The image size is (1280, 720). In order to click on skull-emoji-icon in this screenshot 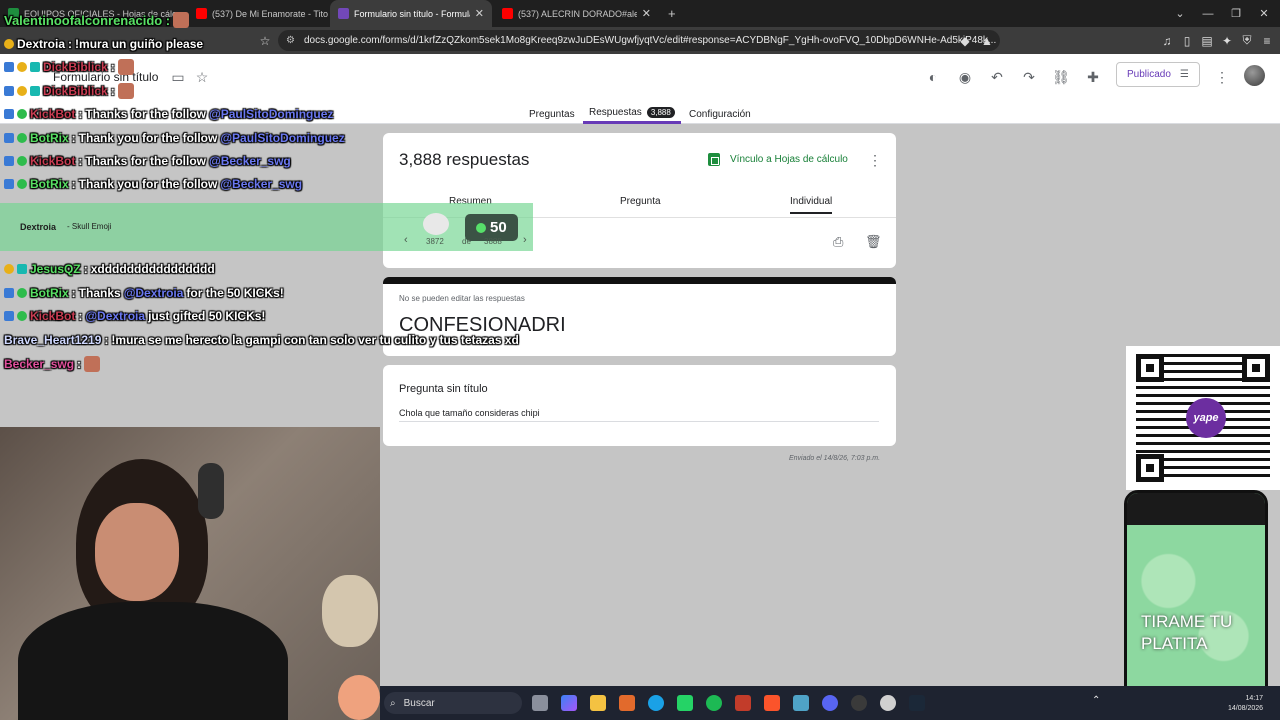, I will do `click(436, 224)`.